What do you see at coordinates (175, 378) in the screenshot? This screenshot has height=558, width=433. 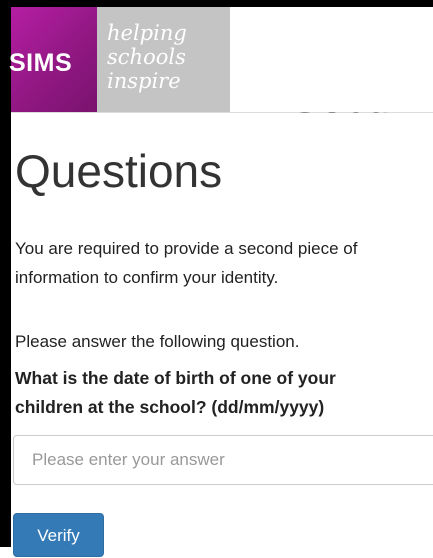 I see `question-line: What is the date of birth of one of your` at bounding box center [175, 378].